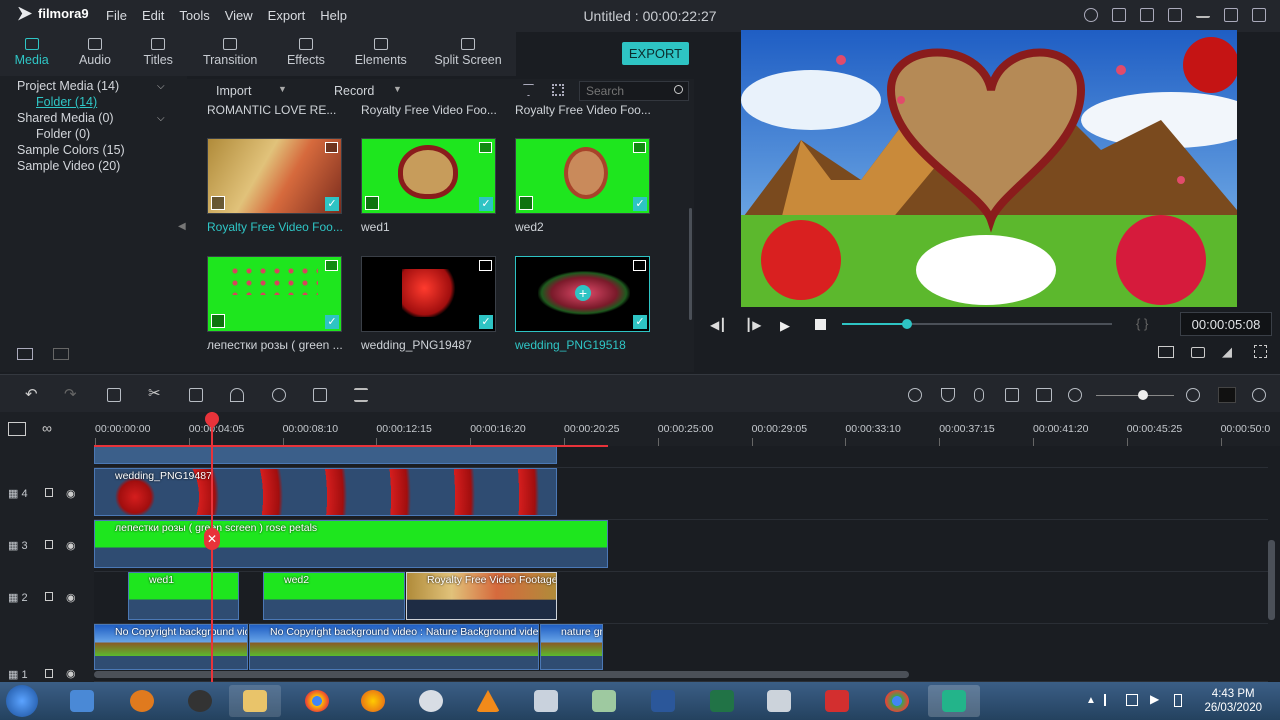 The height and width of the screenshot is (720, 1280). Describe the element at coordinates (47, 428) in the screenshot. I see `link-icon: ∞` at that location.